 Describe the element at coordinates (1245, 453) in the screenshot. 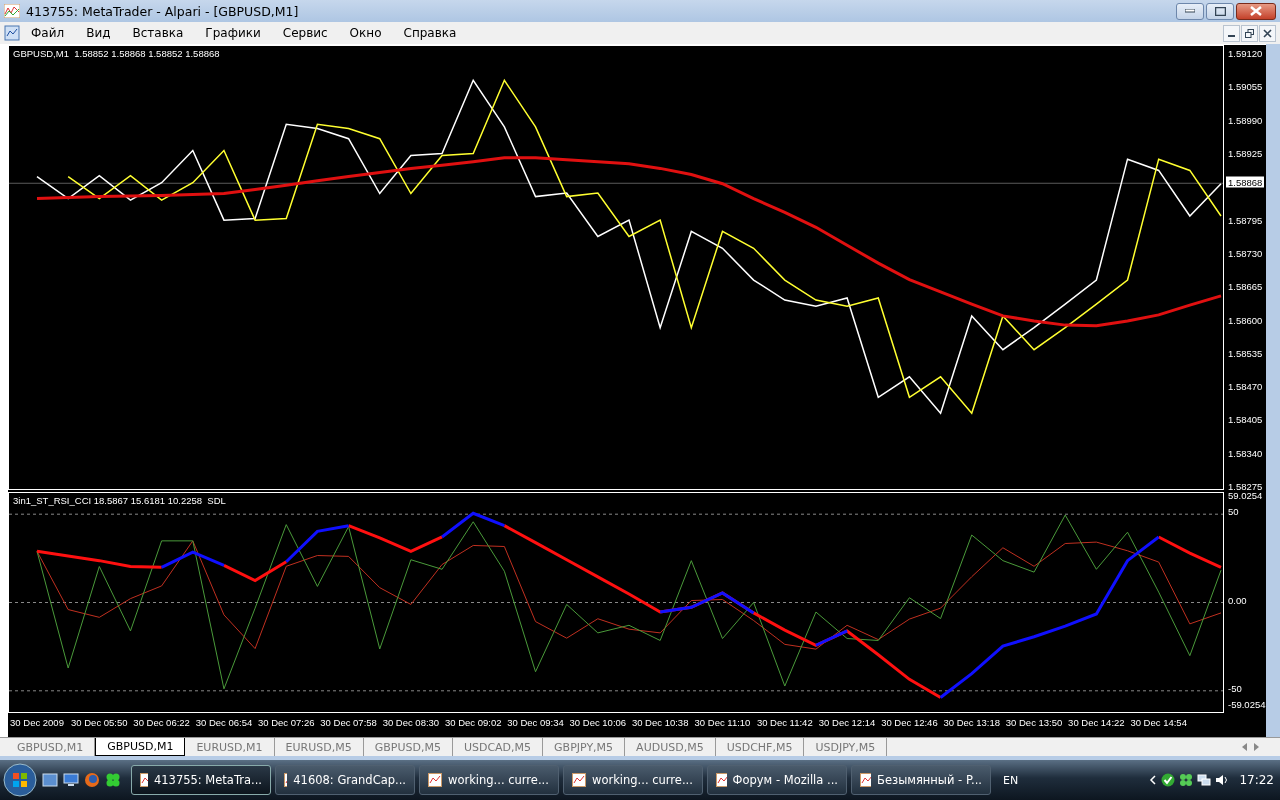

I see `axis-label: 1.58340` at that location.